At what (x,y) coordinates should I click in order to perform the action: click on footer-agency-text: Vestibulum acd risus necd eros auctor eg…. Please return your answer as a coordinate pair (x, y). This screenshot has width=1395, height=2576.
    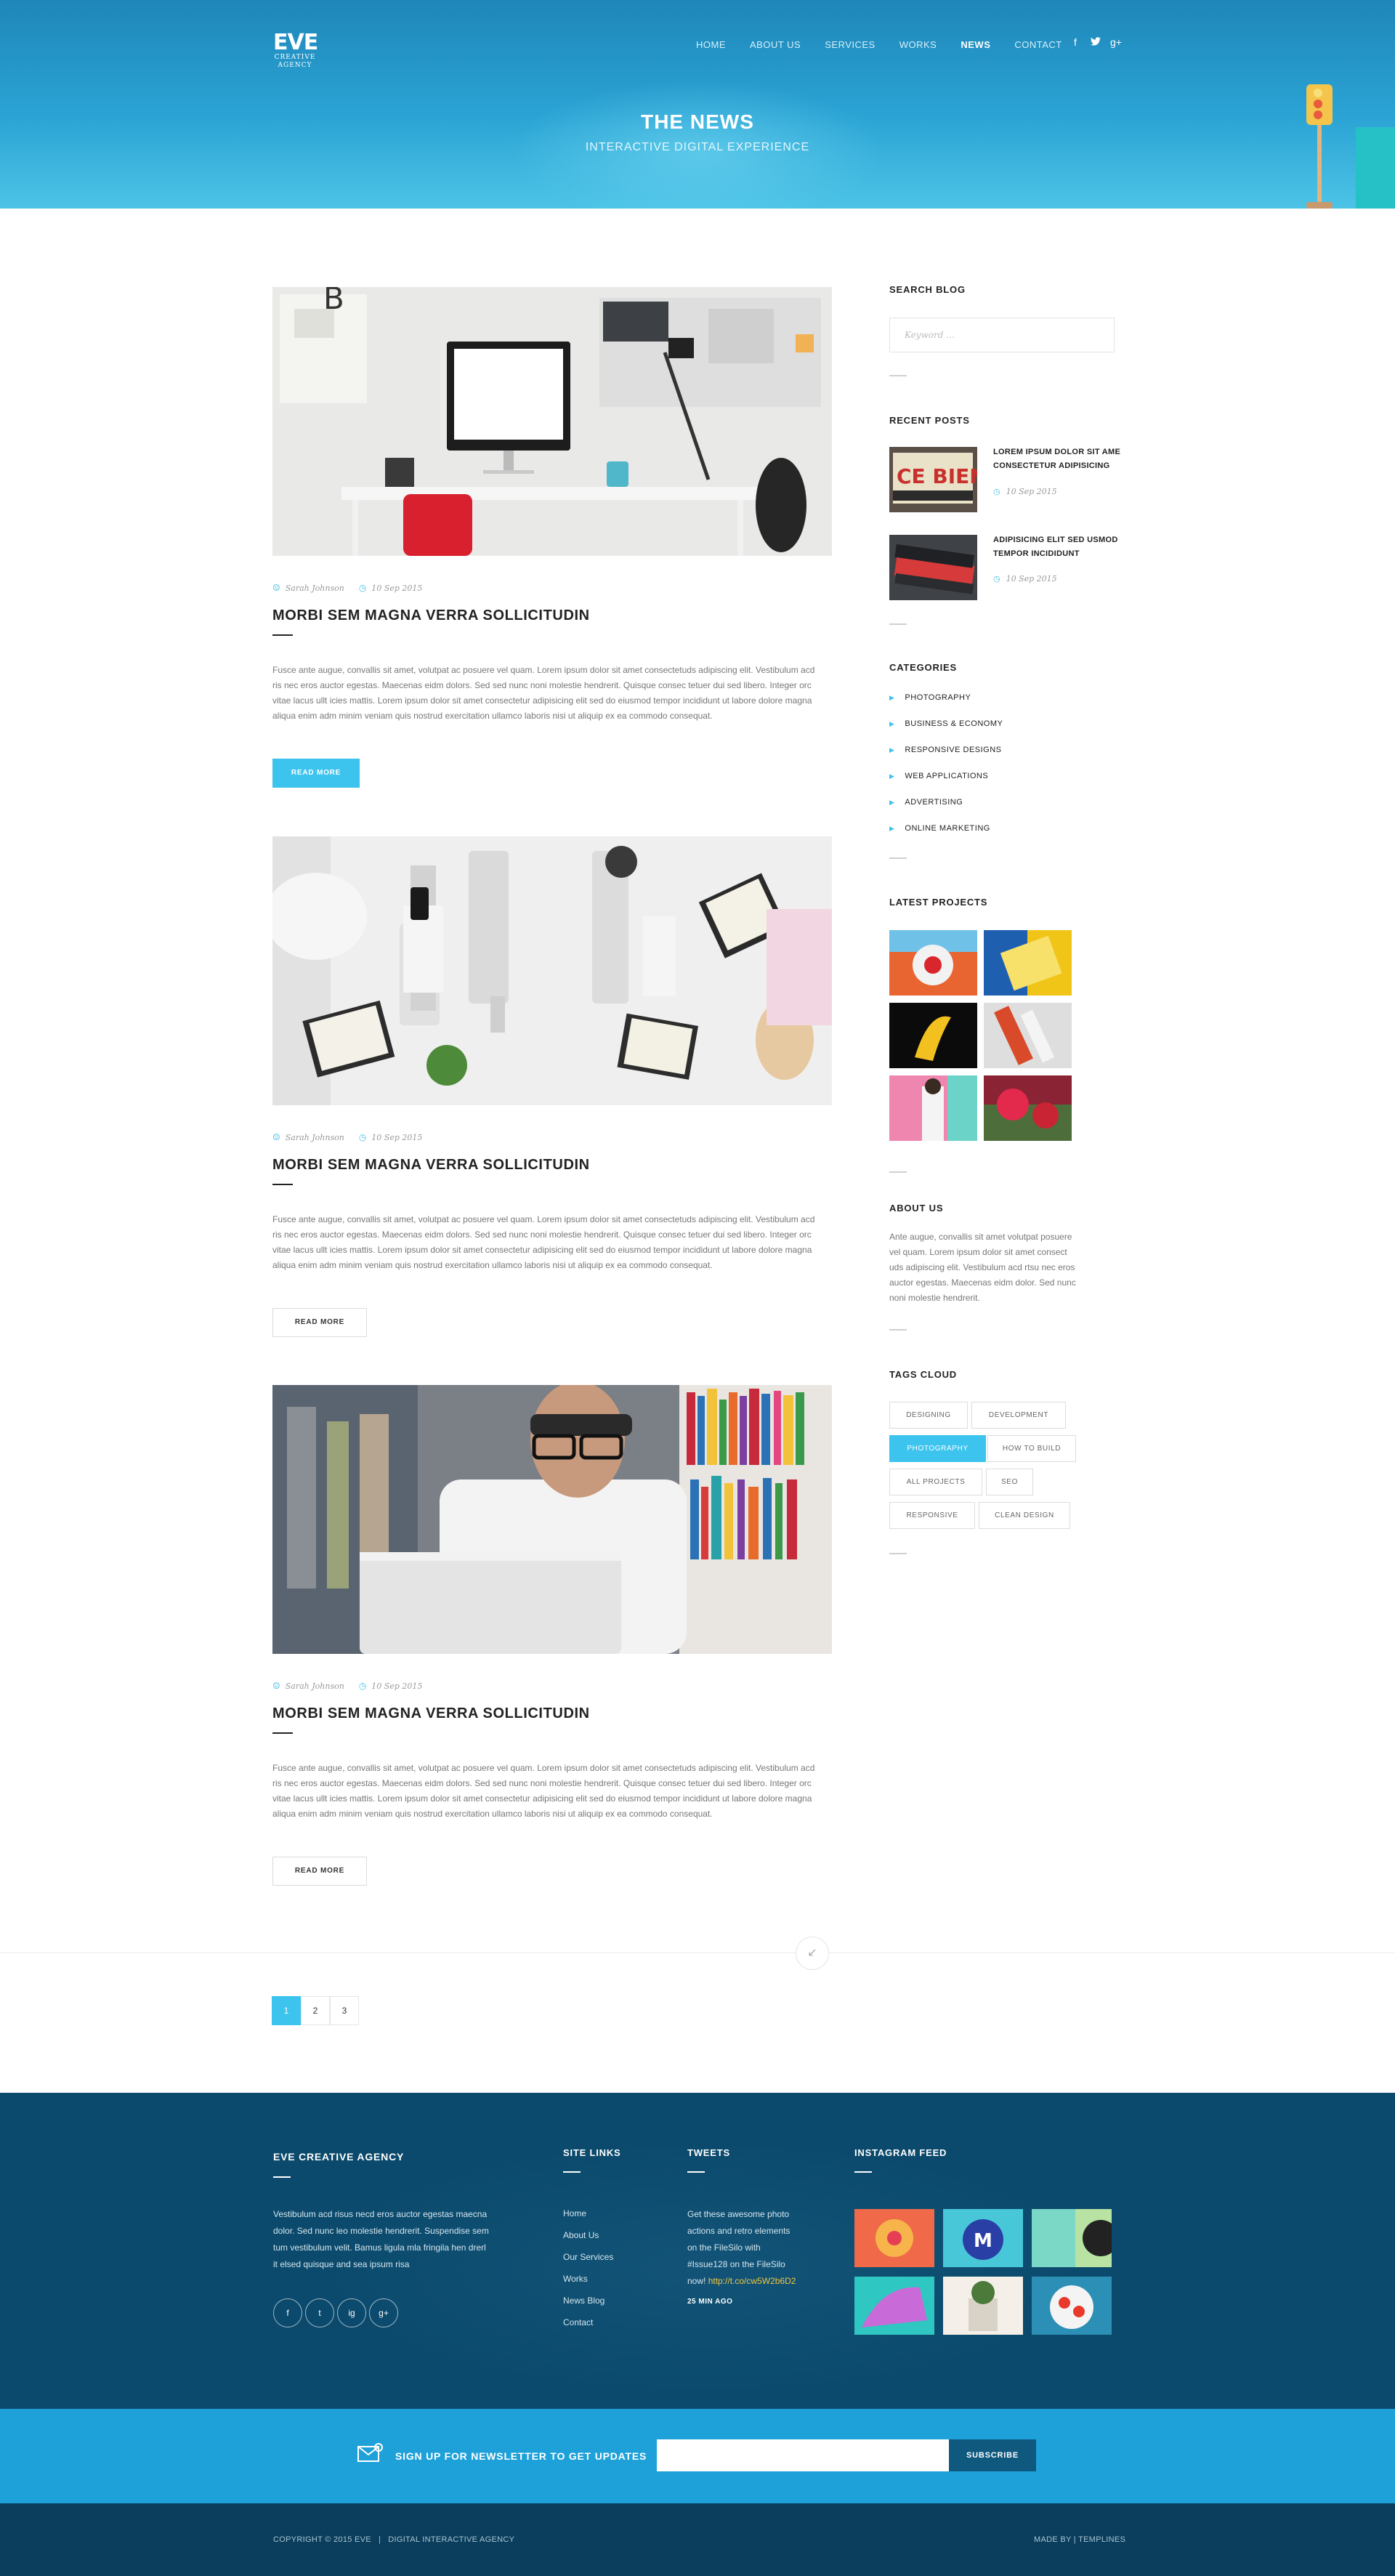
    Looking at the image, I should click on (381, 2239).